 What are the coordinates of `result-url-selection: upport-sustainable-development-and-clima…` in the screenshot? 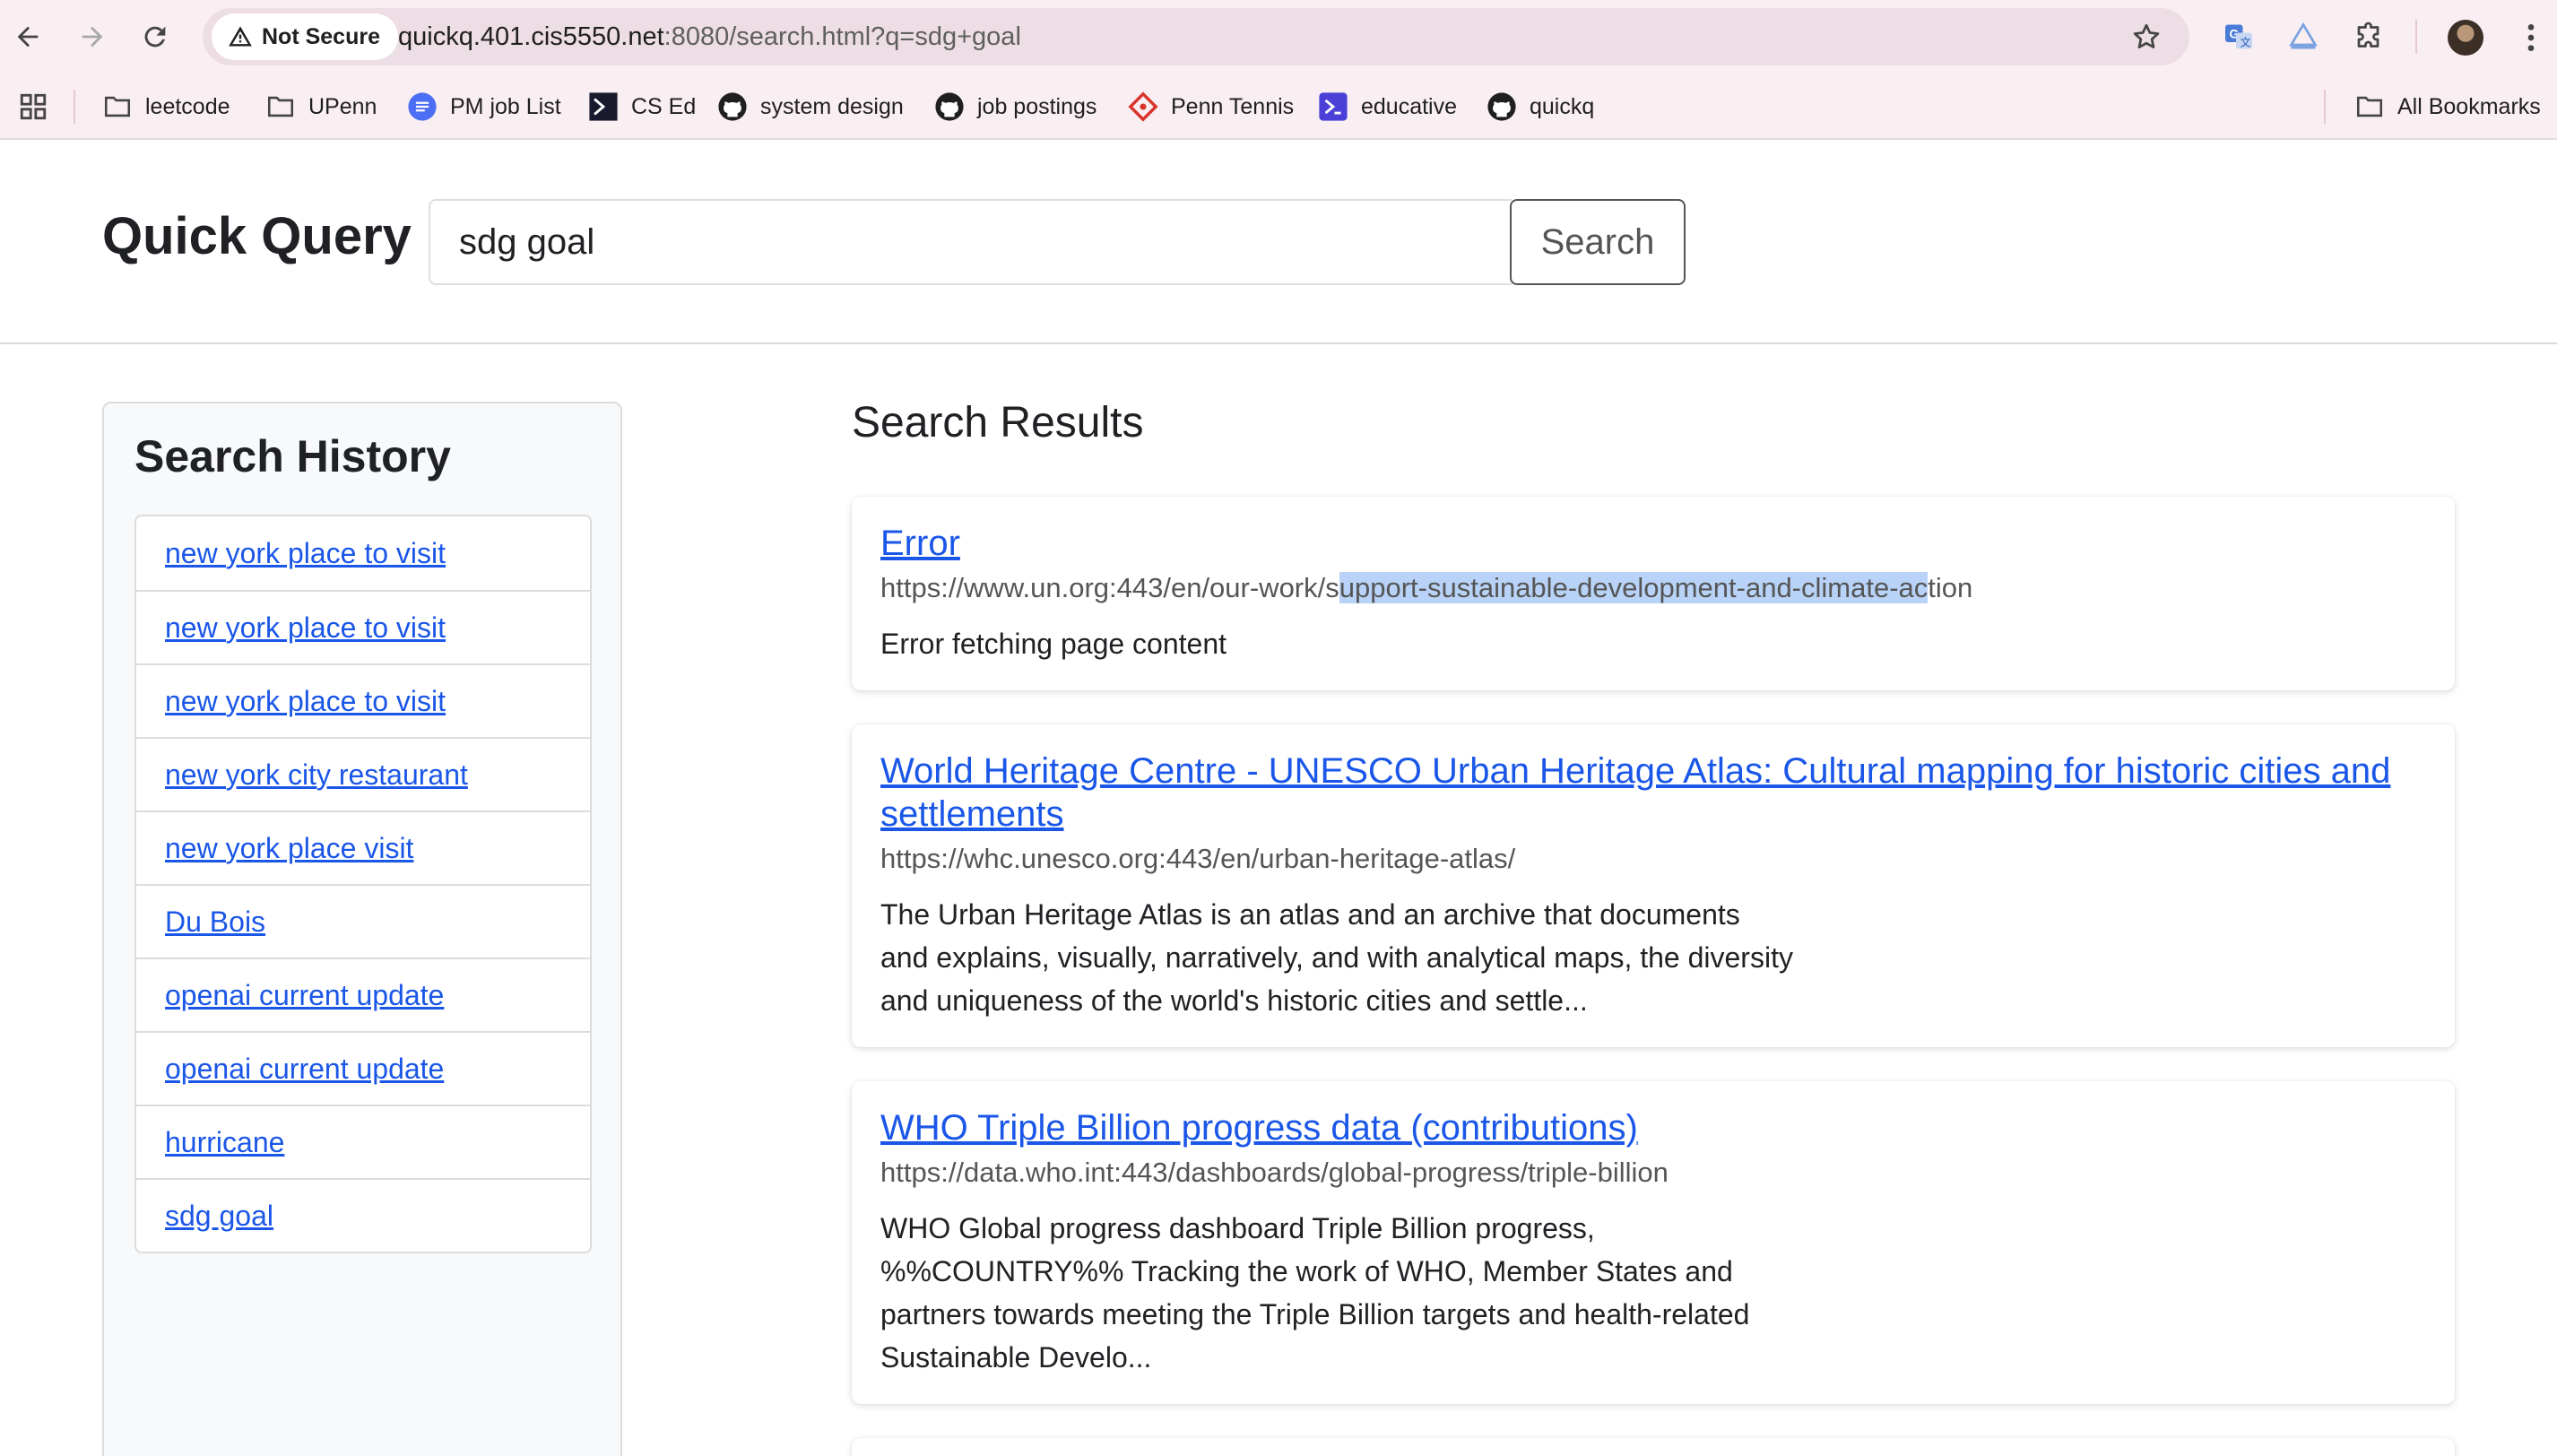 It's located at (1634, 587).